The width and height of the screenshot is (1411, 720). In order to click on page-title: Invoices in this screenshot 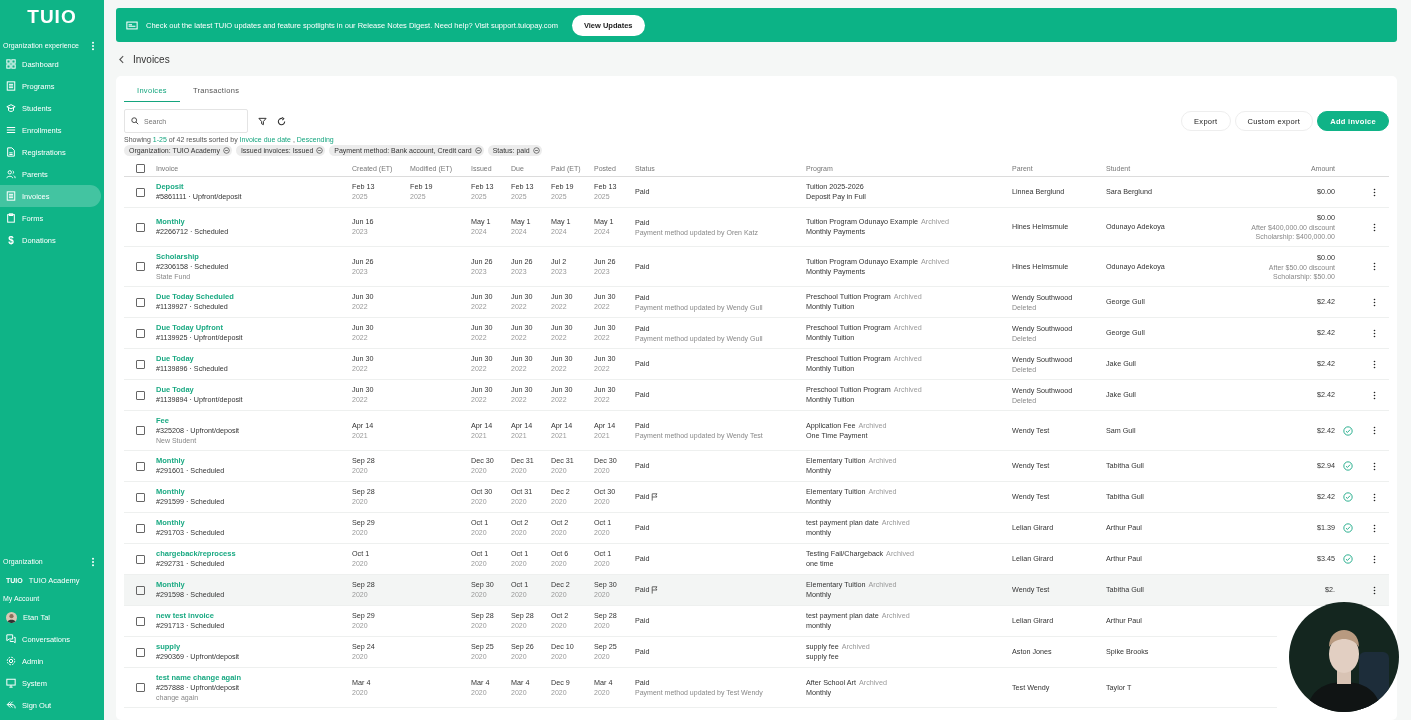, I will do `click(151, 59)`.